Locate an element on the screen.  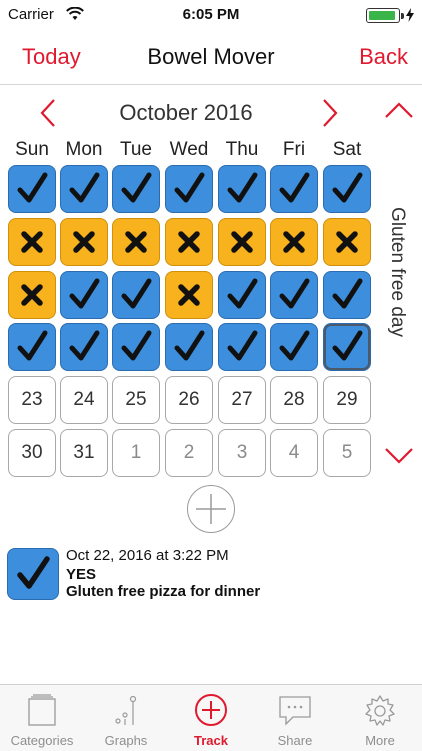
day-cell: 27 is located at coordinates (242, 400).